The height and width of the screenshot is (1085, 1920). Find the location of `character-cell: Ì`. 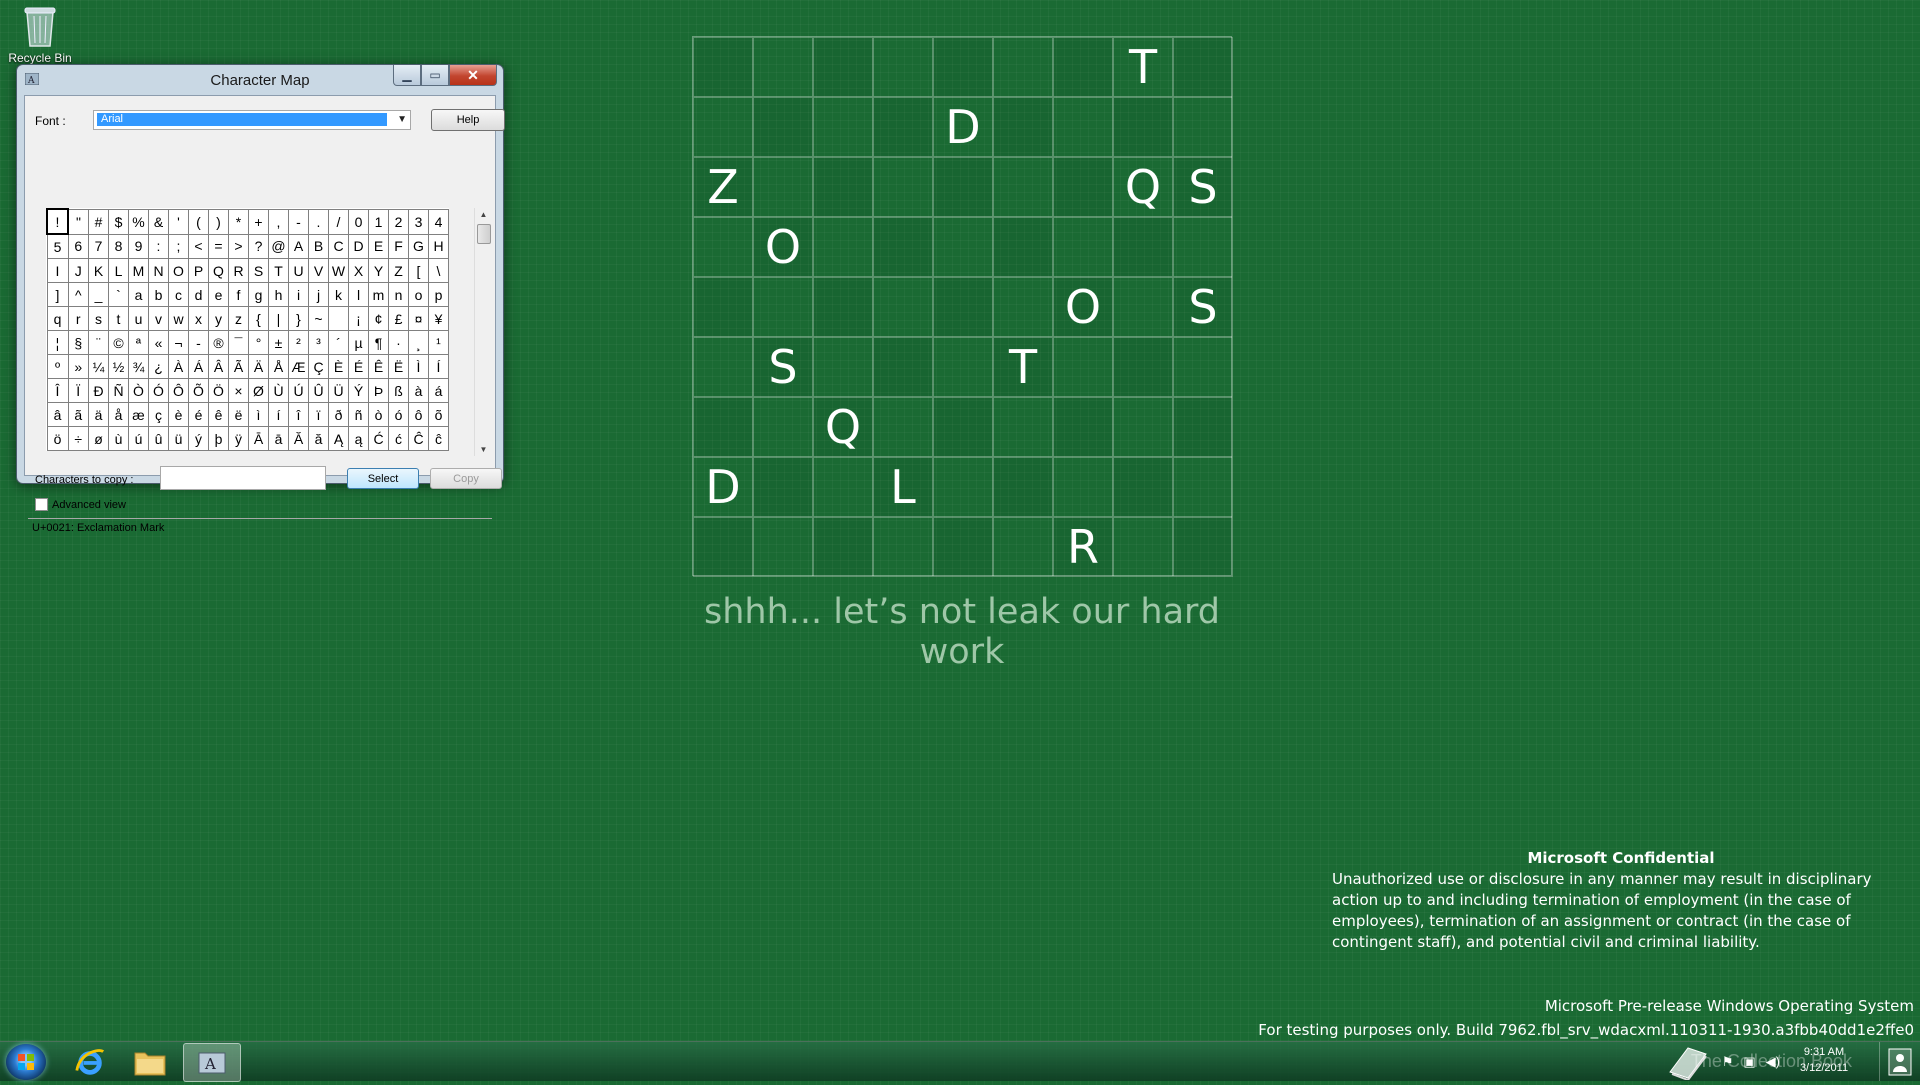

character-cell: Ì is located at coordinates (418, 366).